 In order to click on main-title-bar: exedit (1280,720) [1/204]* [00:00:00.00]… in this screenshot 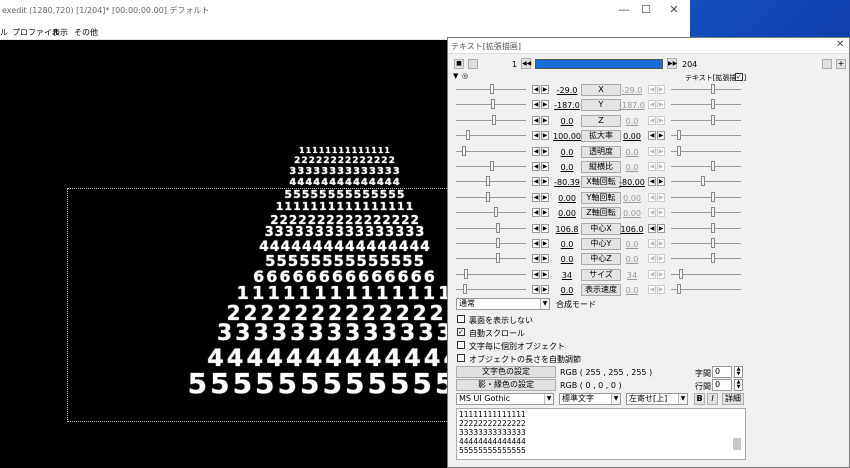, I will do `click(345, 11)`.